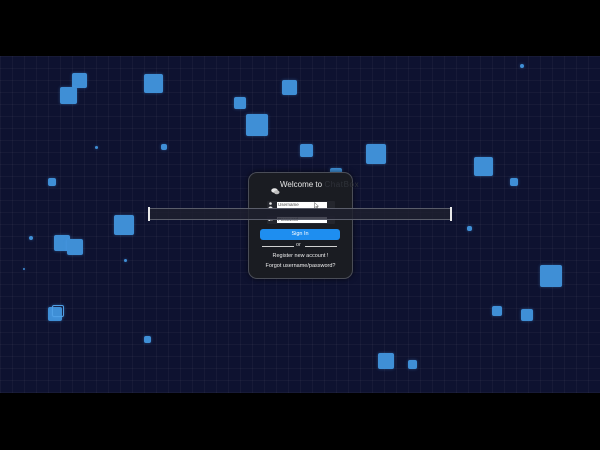  I want to click on letterbox-bottom, so click(300, 421).